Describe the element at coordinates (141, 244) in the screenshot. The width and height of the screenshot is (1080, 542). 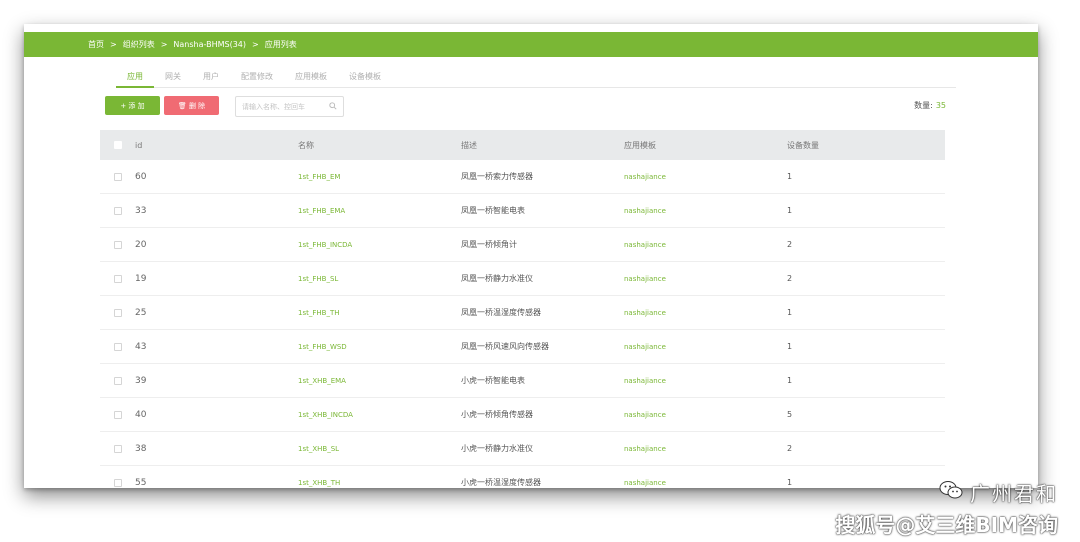
I see `row-id: 20` at that location.